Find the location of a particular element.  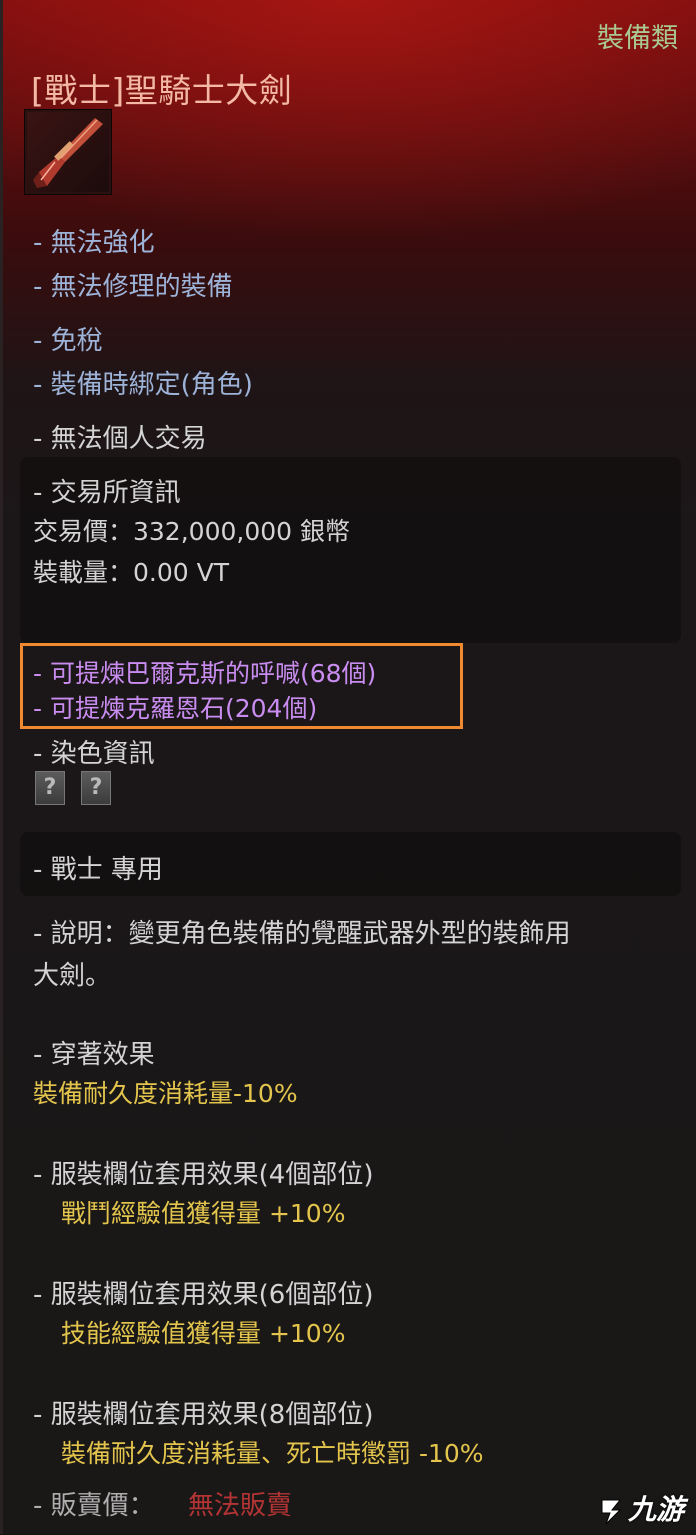

class-restriction: - 戰士 專用 is located at coordinates (98, 870).